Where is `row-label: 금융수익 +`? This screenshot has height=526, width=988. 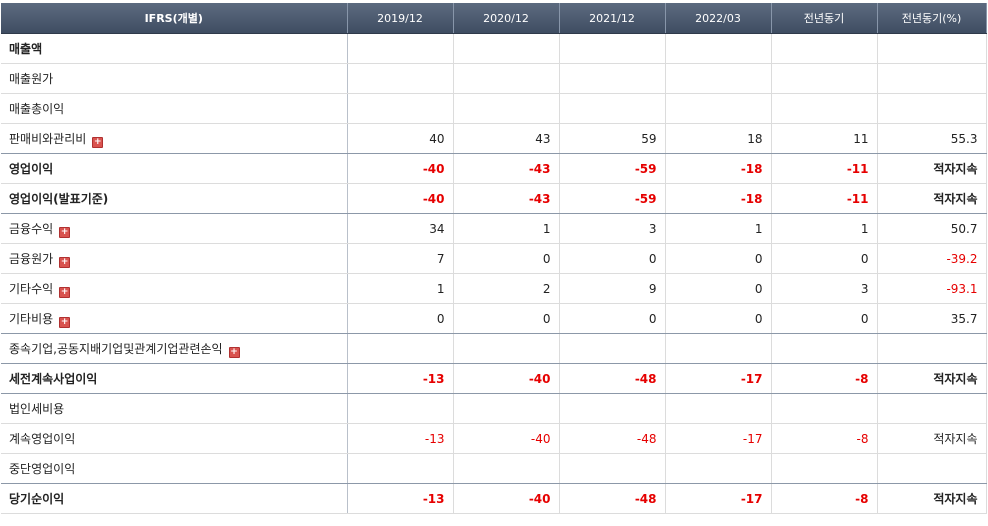 row-label: 금융수익 + is located at coordinates (174, 228).